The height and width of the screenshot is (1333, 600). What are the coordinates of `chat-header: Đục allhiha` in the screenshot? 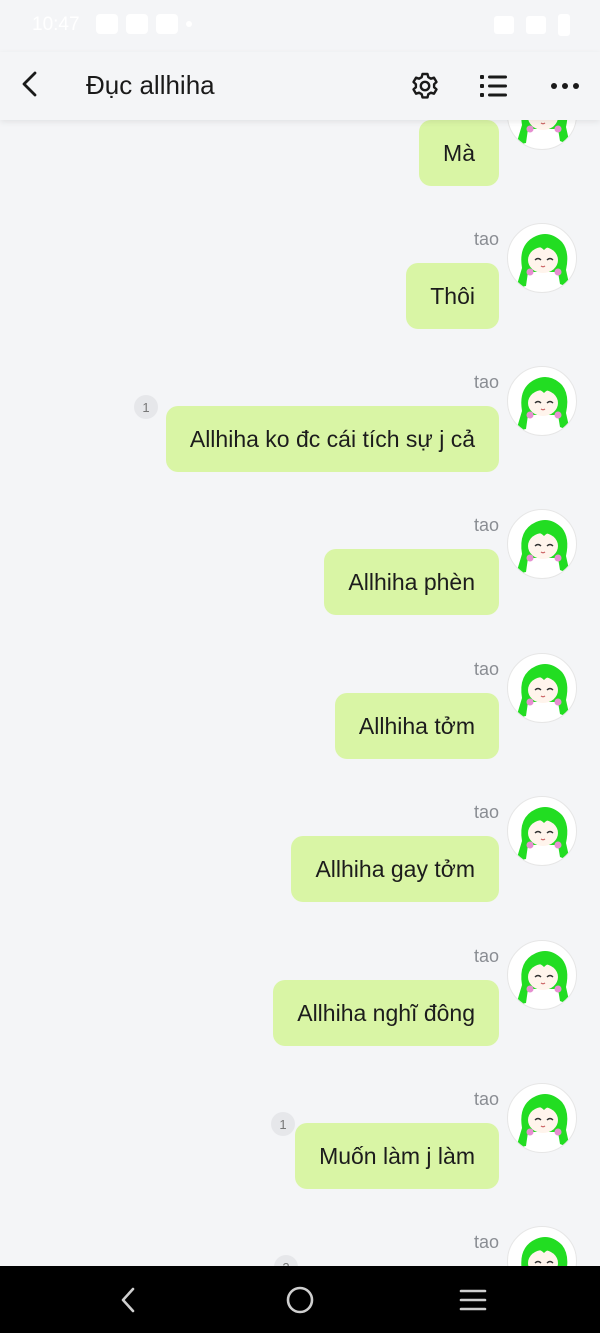 It's located at (300, 86).